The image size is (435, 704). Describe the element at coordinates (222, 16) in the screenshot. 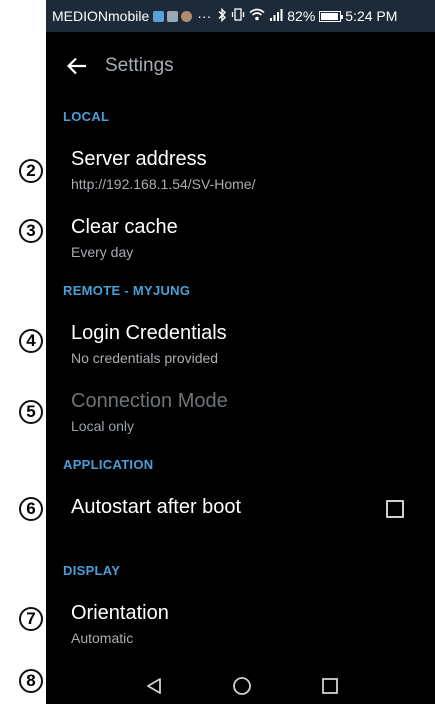

I see `bluetooth-icon` at that location.